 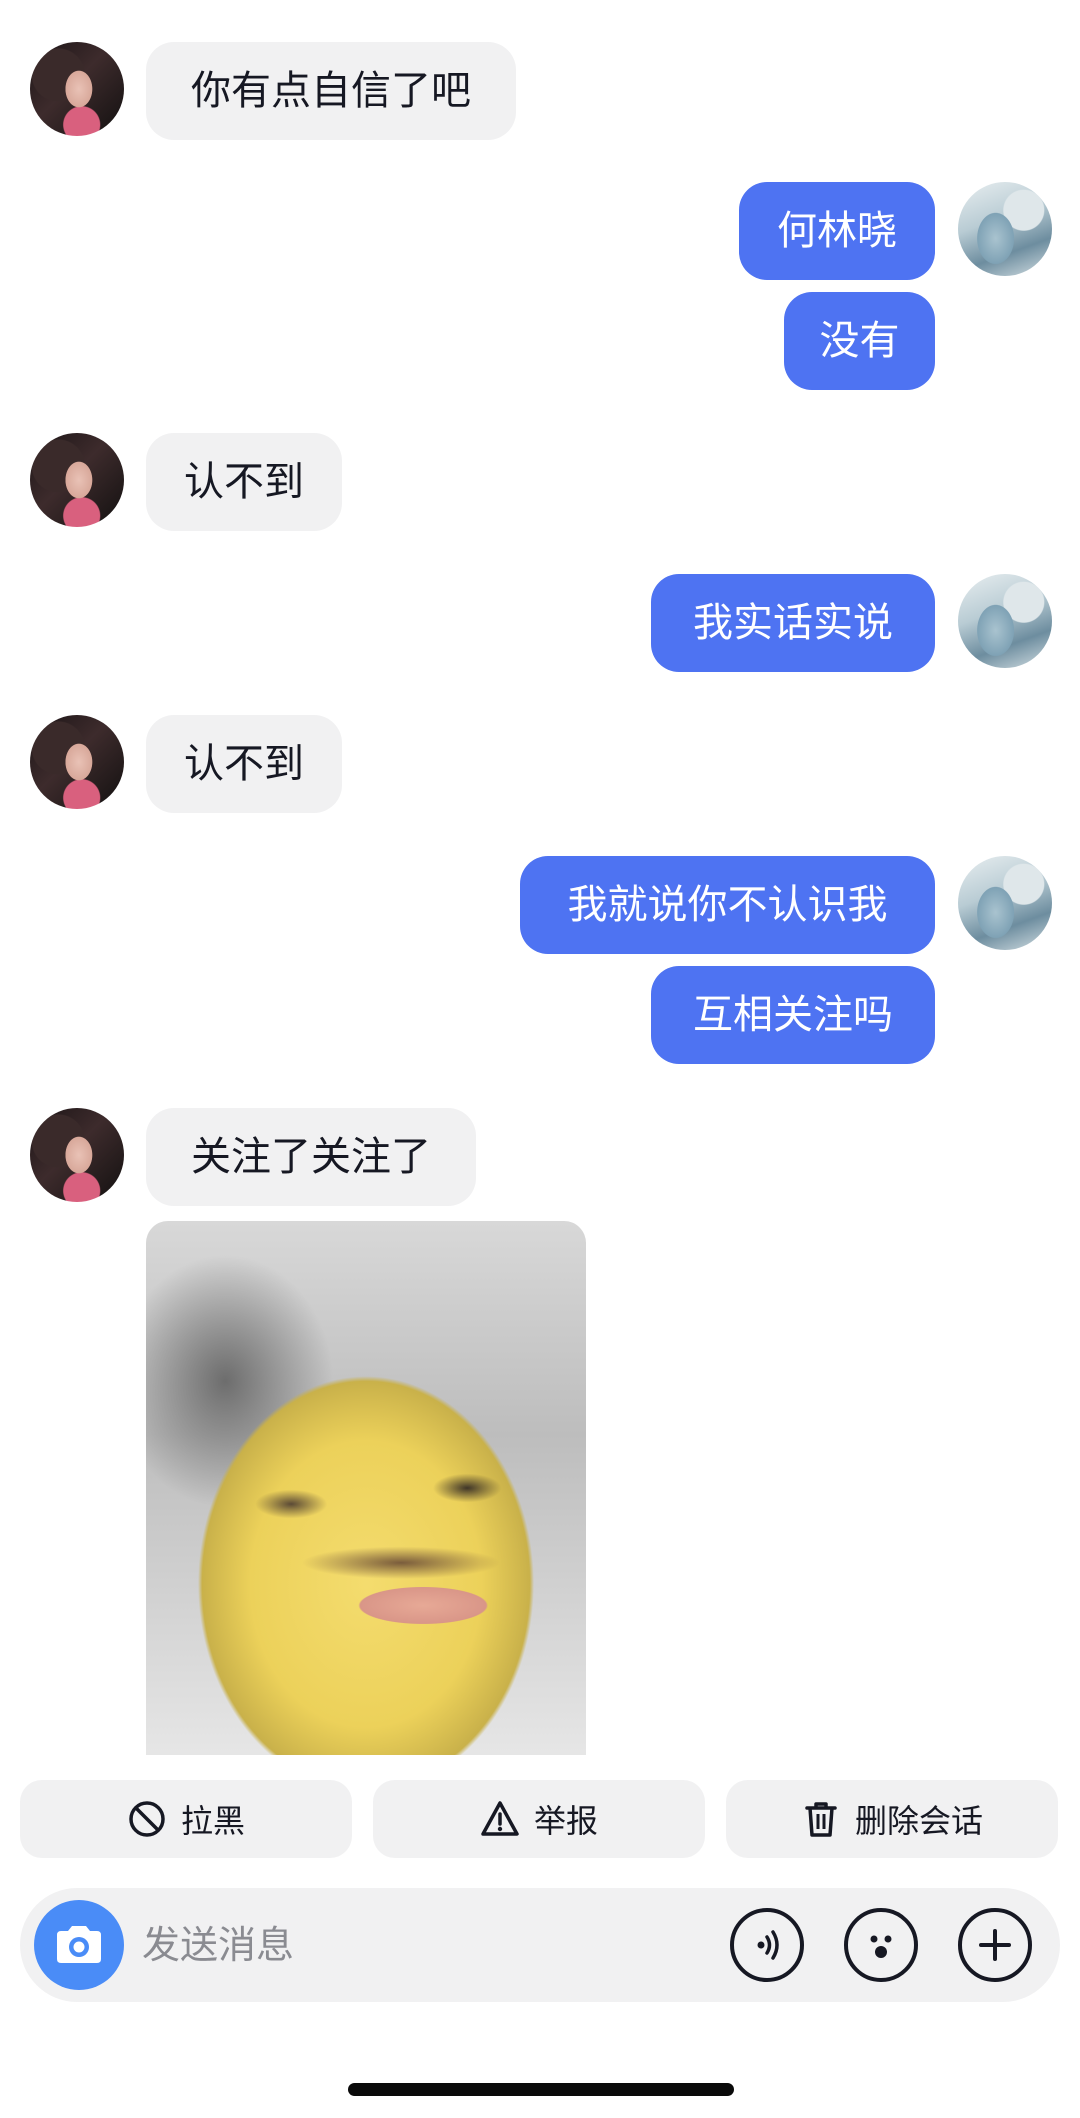 I want to click on report-label: 举报, so click(x=565, y=1821).